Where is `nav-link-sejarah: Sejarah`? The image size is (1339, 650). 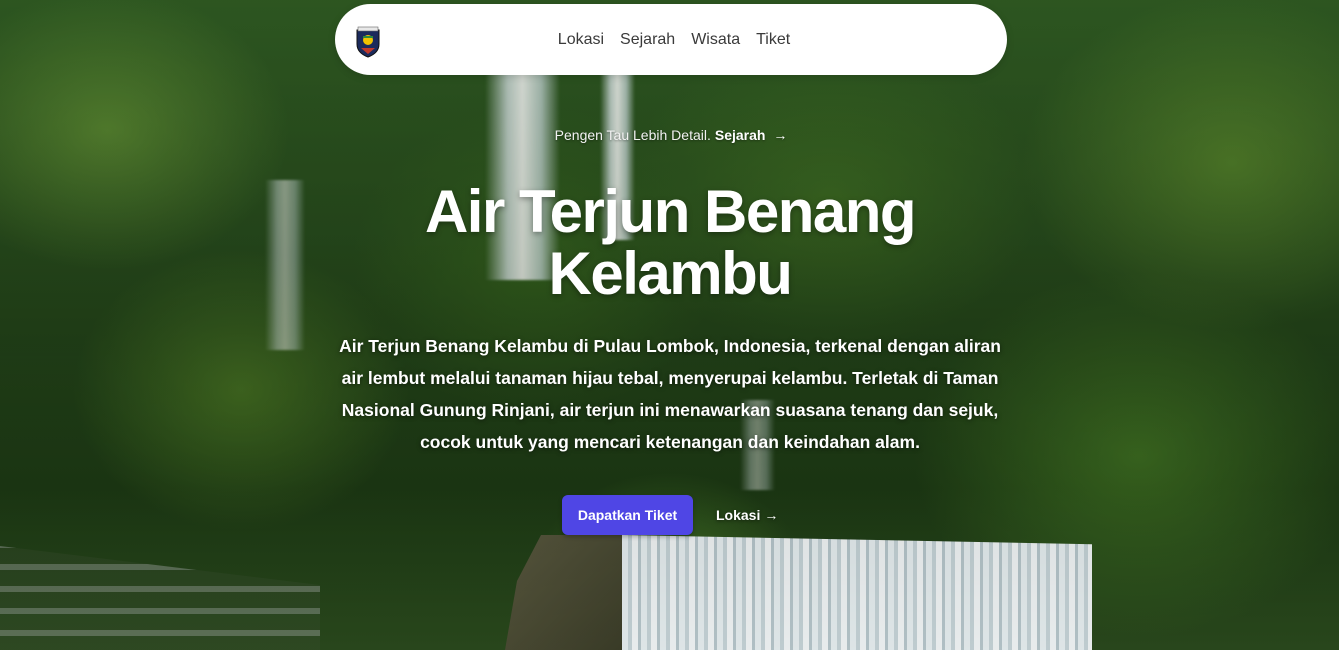 nav-link-sejarah: Sejarah is located at coordinates (647, 40).